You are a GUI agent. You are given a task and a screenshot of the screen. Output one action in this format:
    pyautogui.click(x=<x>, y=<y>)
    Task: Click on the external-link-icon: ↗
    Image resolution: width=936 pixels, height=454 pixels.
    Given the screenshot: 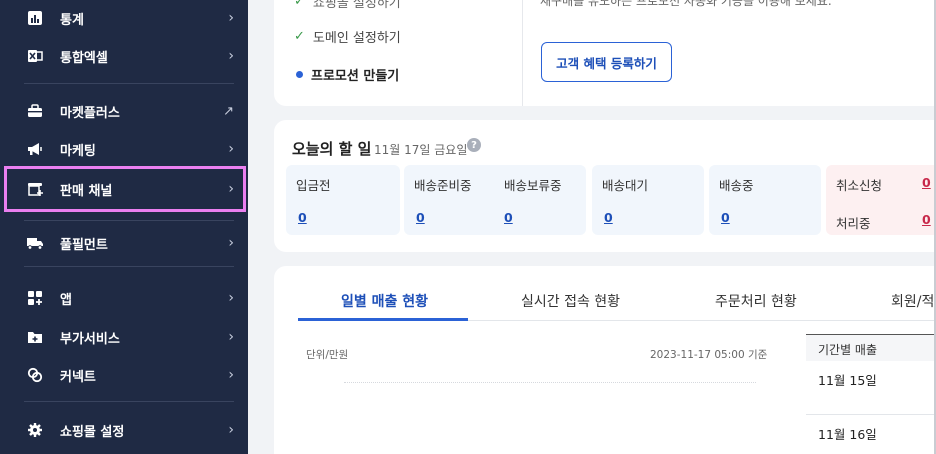 What is the action you would take?
    pyautogui.click(x=228, y=111)
    